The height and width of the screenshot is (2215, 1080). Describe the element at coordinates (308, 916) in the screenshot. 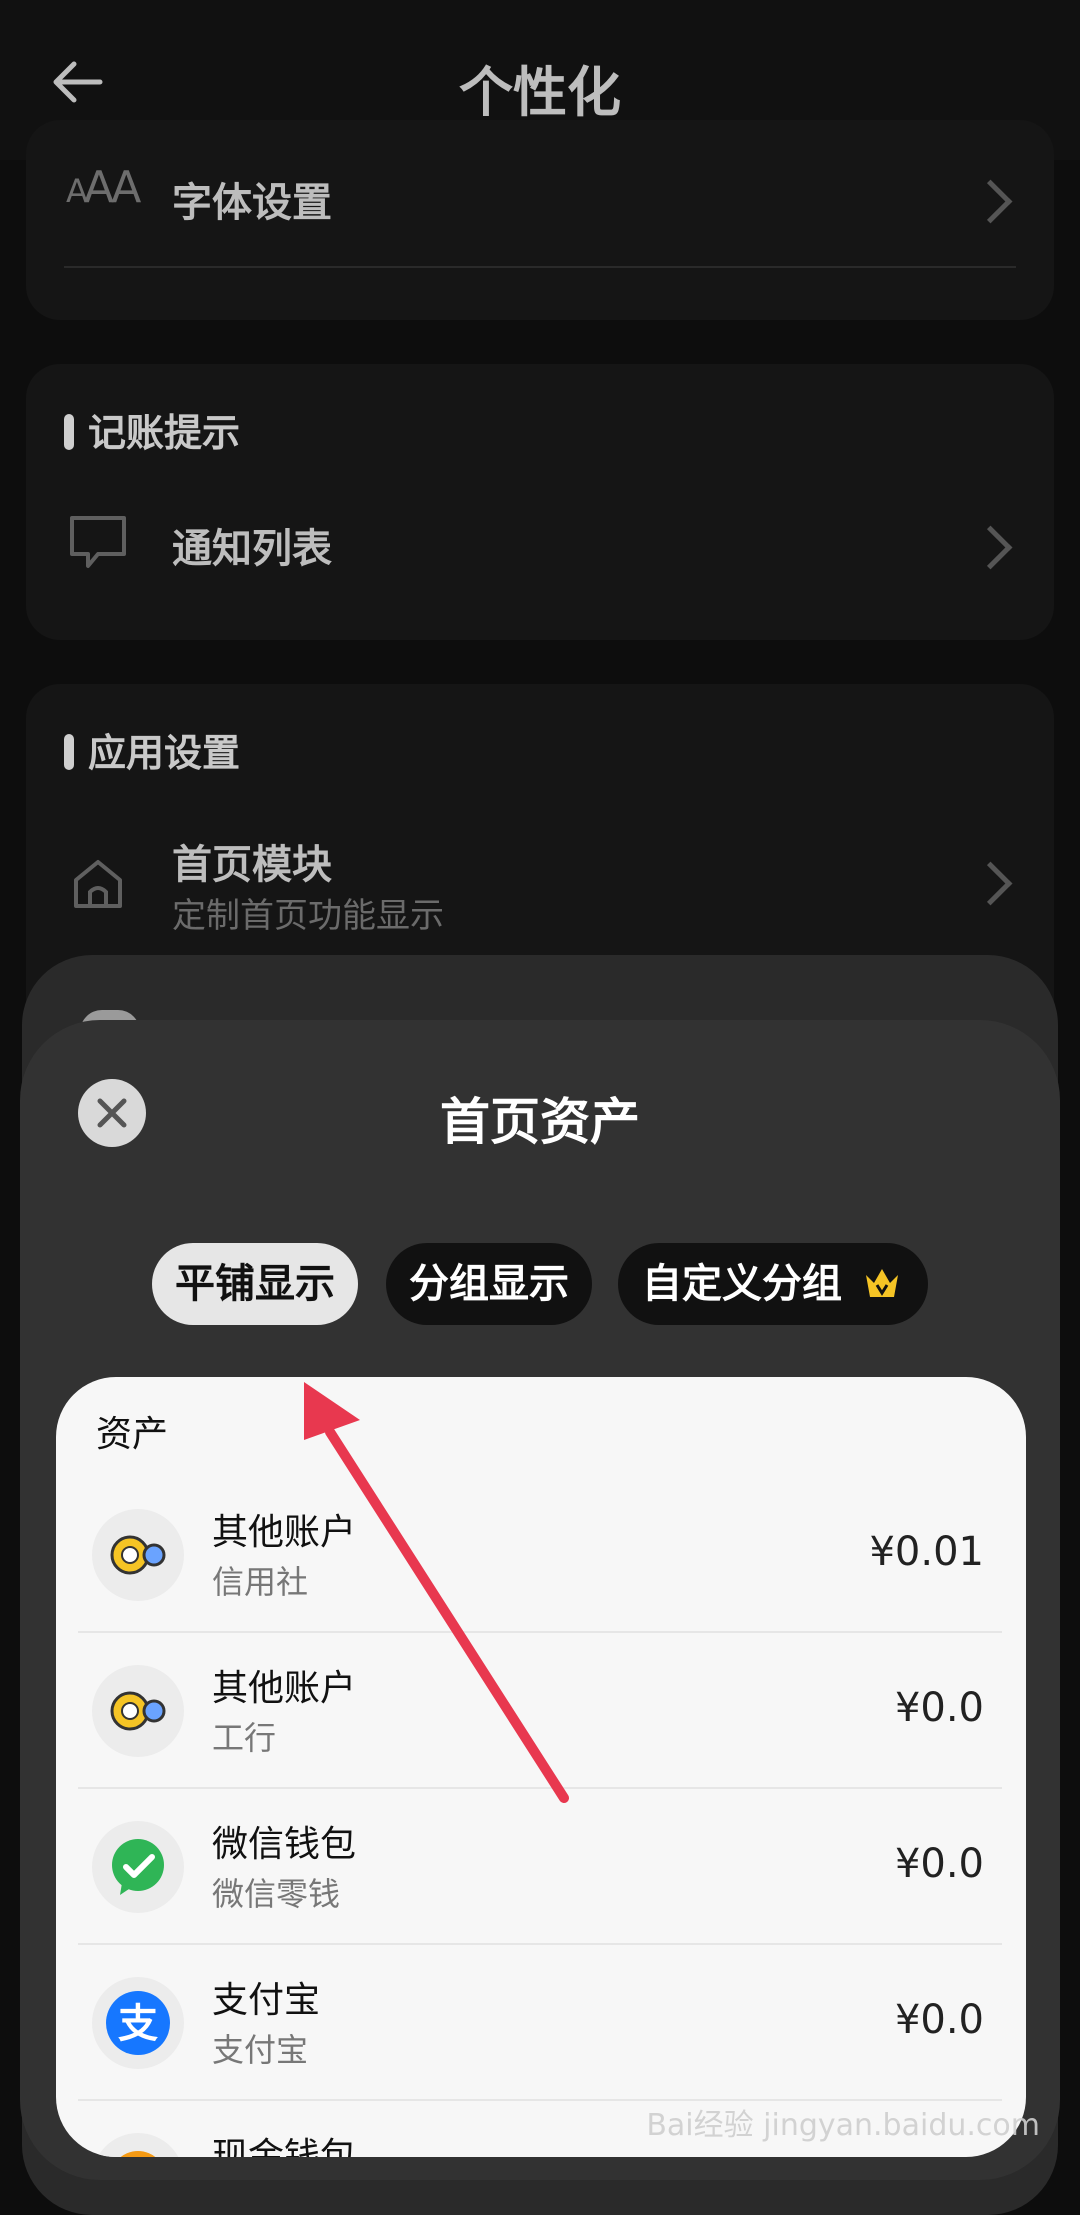

I see `home-module-subtitle: 定制首页功能显示` at that location.